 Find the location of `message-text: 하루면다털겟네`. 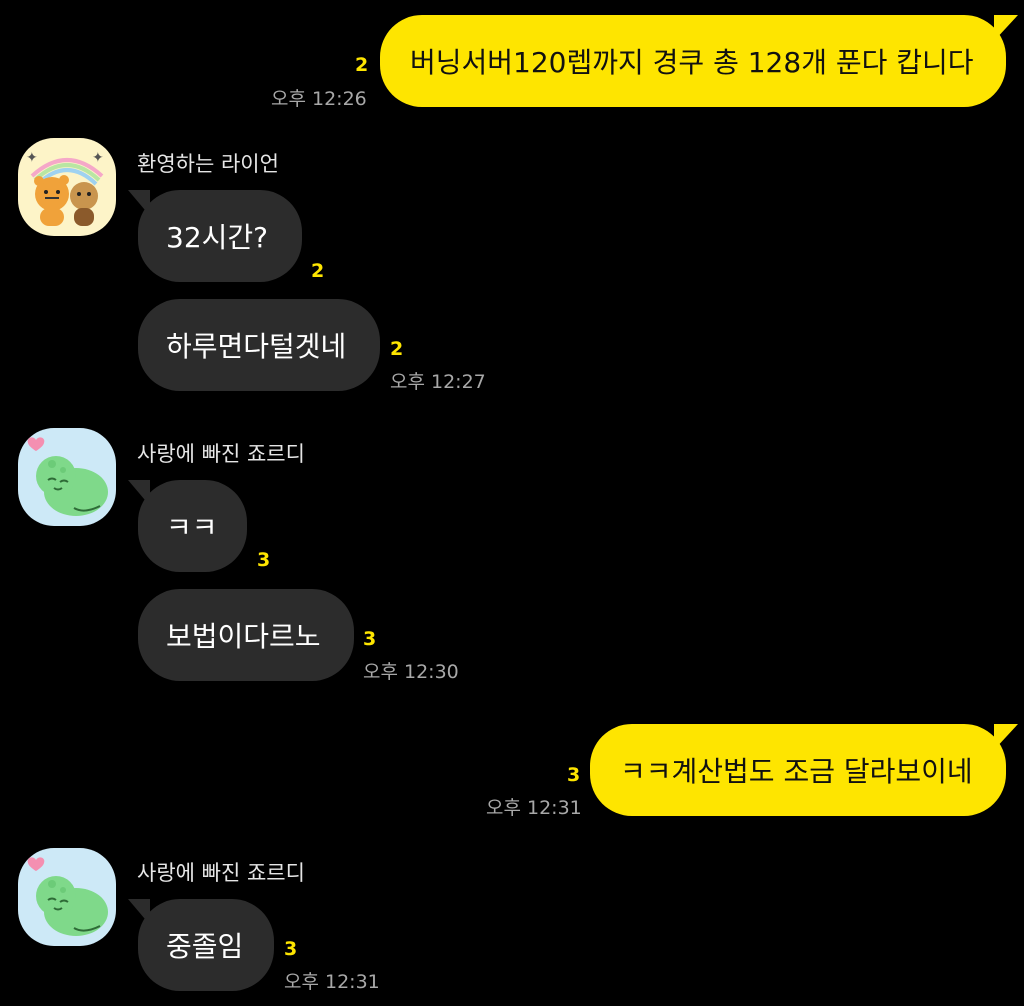

message-text: 하루면다털겟네 is located at coordinates (256, 346).